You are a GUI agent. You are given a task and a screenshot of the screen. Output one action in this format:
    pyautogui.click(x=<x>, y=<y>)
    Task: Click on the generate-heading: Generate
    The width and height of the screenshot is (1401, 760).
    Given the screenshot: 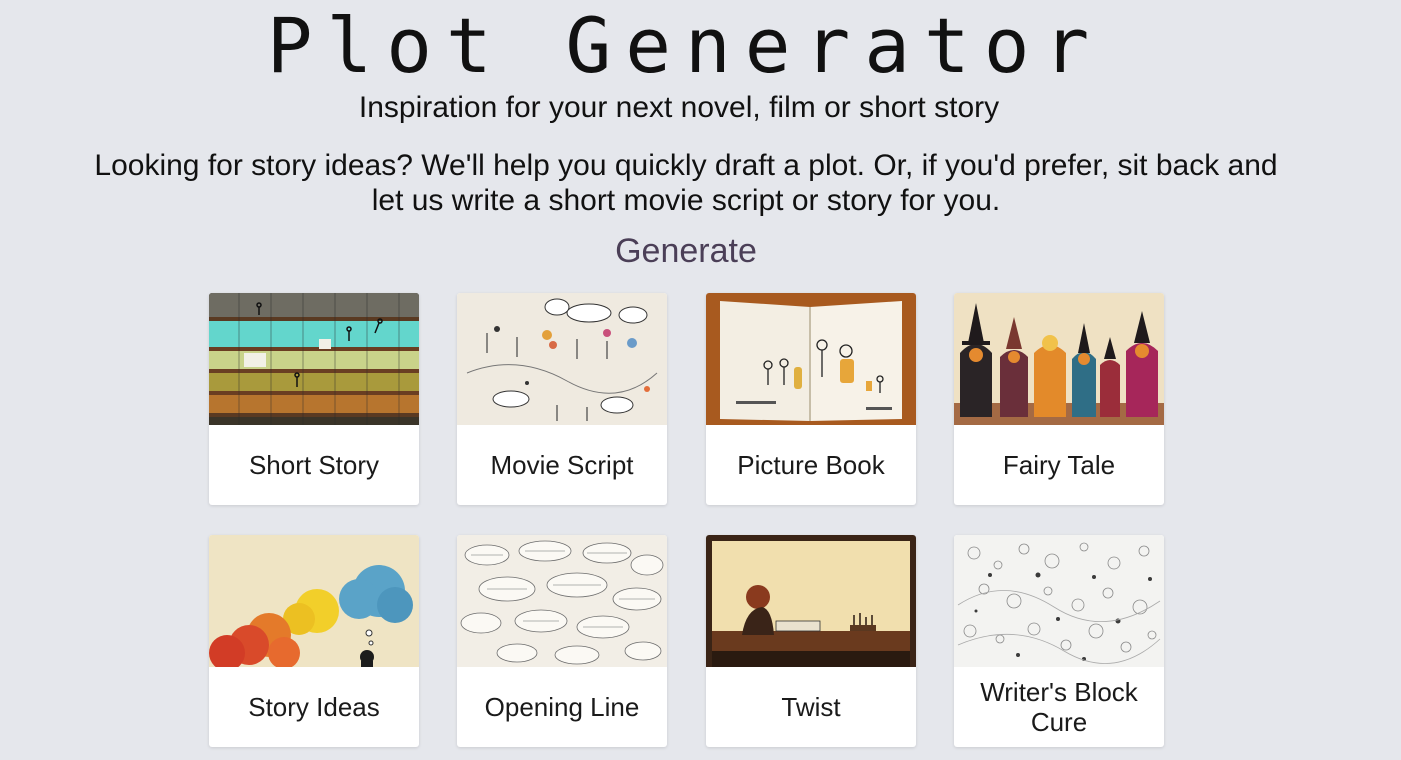 What is the action you would take?
    pyautogui.click(x=686, y=251)
    